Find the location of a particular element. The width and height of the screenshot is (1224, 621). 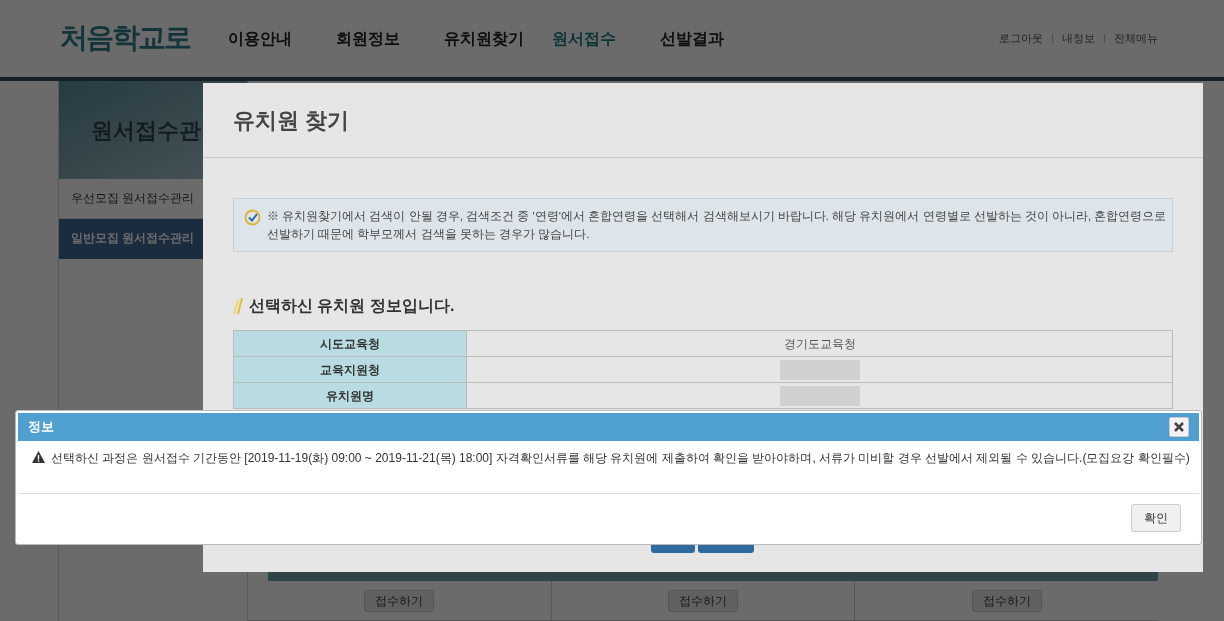

row-label: 교육지원청 is located at coordinates (350, 369).